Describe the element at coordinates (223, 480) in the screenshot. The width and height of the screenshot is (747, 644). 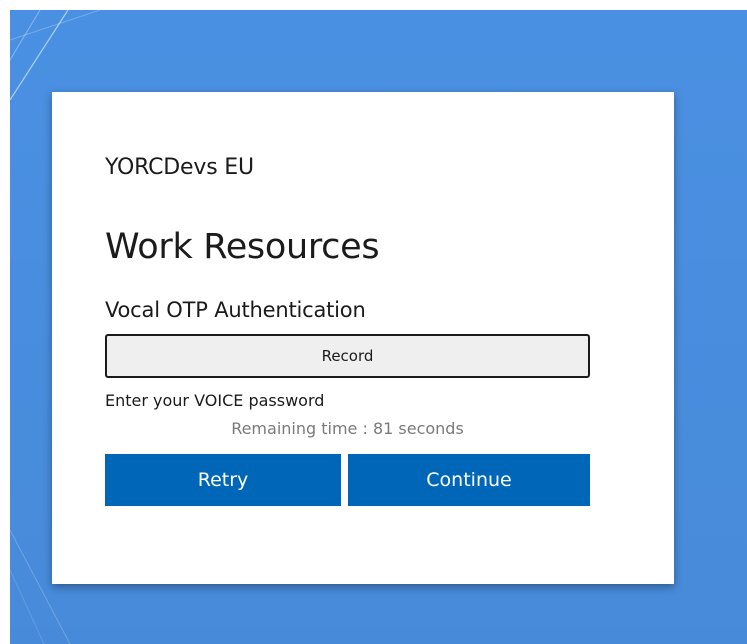
I see `retry-button: Retry` at that location.